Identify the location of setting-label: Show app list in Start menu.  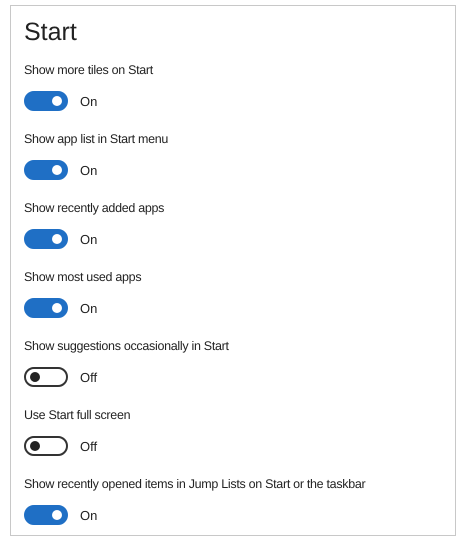
(97, 139).